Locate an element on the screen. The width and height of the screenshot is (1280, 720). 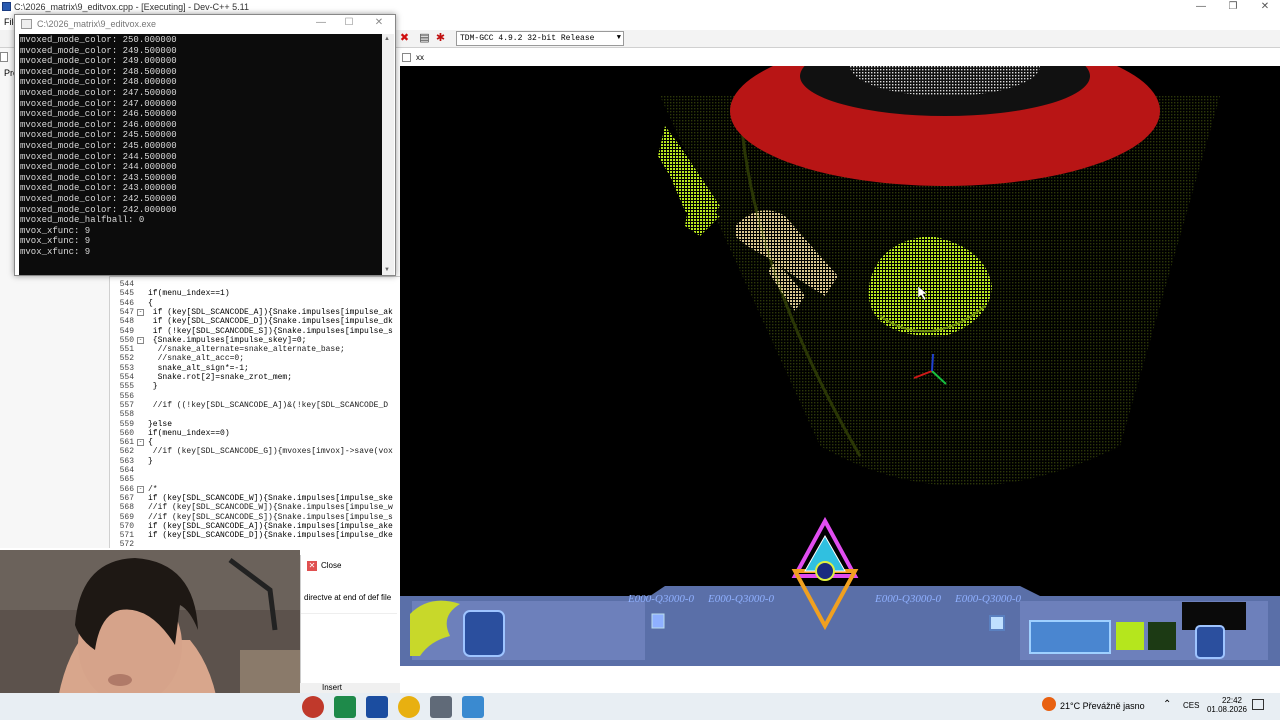
console-window-title: C:\2026_matrix\9_editvox.exe is located at coordinates (97, 24).